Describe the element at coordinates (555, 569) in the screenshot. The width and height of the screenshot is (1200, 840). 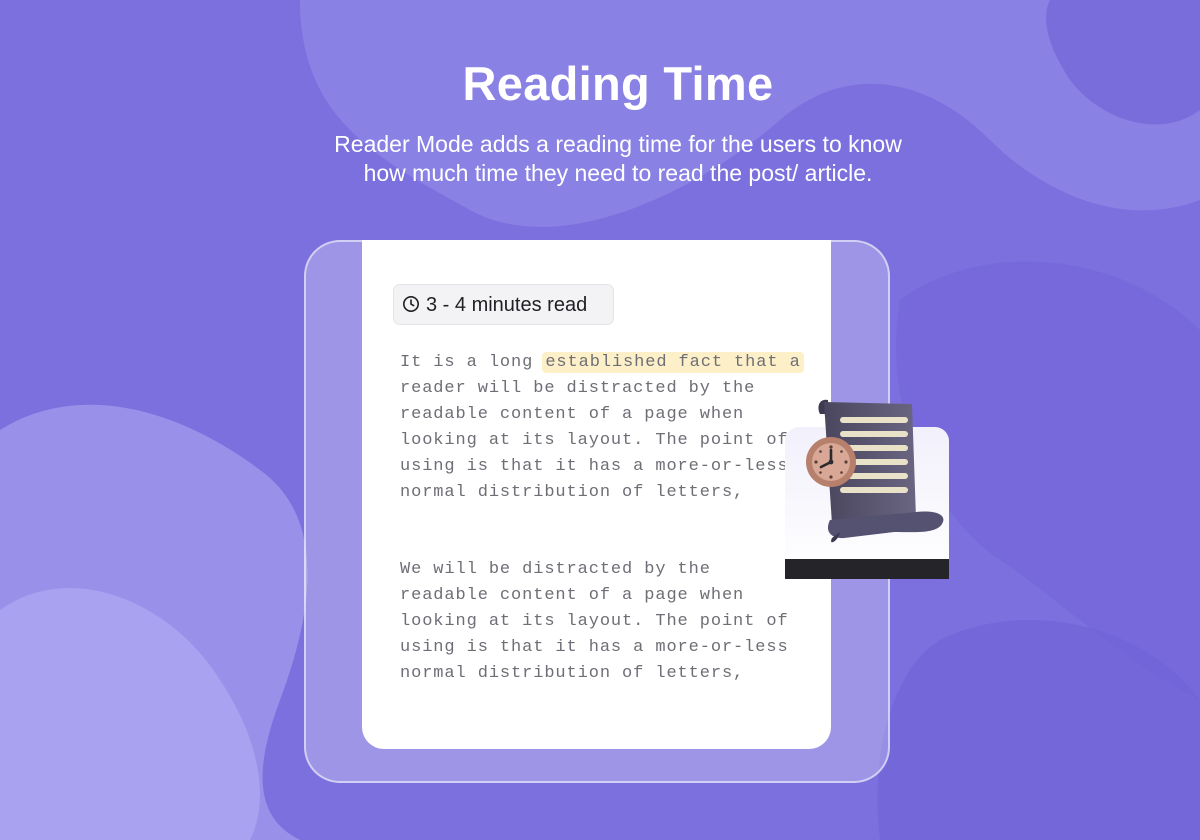
I see `paragraph-line: We will be distracted by the` at that location.